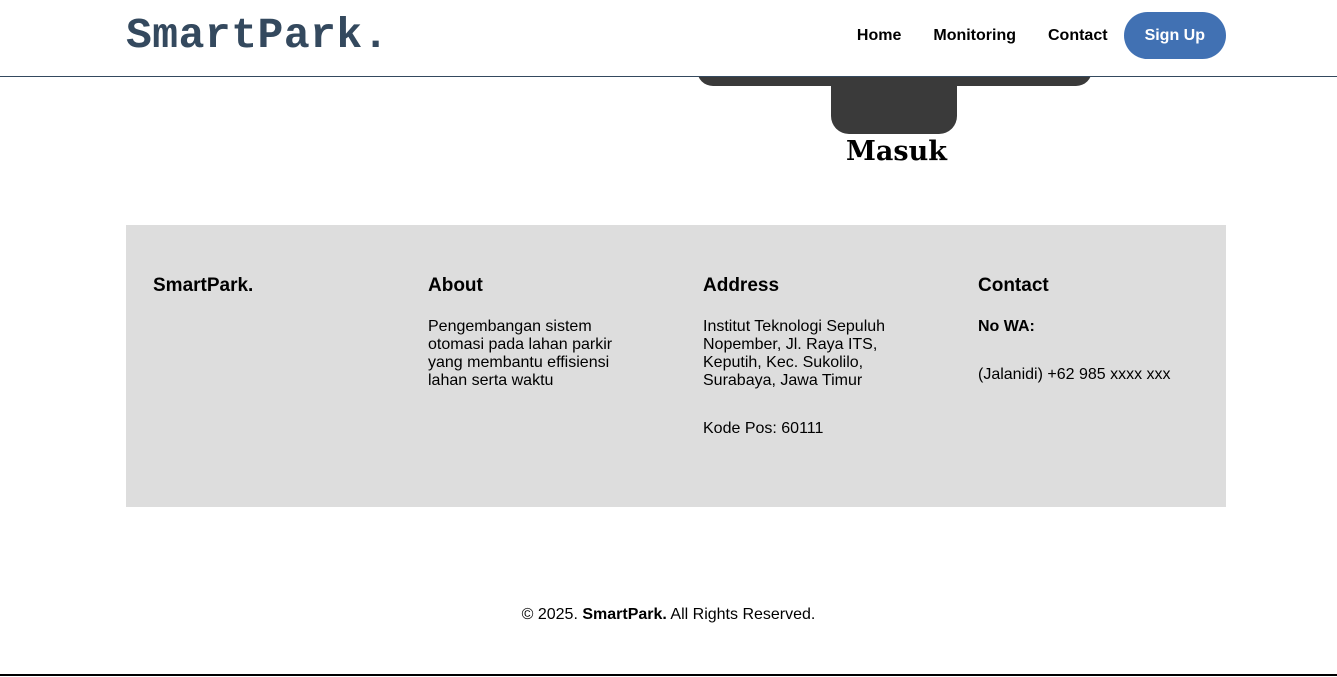 Image resolution: width=1337 pixels, height=677 pixels. What do you see at coordinates (668, 615) in the screenshot?
I see `copyright-notice: © 2025. SmartPark. All Rights Reserved.` at bounding box center [668, 615].